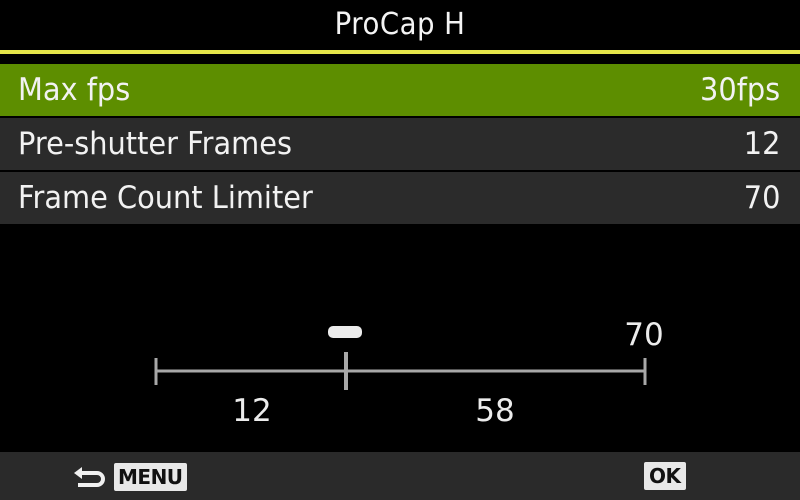 The height and width of the screenshot is (500, 800). Describe the element at coordinates (494, 411) in the screenshot. I see `post-shutter-count-label: 58` at that location.